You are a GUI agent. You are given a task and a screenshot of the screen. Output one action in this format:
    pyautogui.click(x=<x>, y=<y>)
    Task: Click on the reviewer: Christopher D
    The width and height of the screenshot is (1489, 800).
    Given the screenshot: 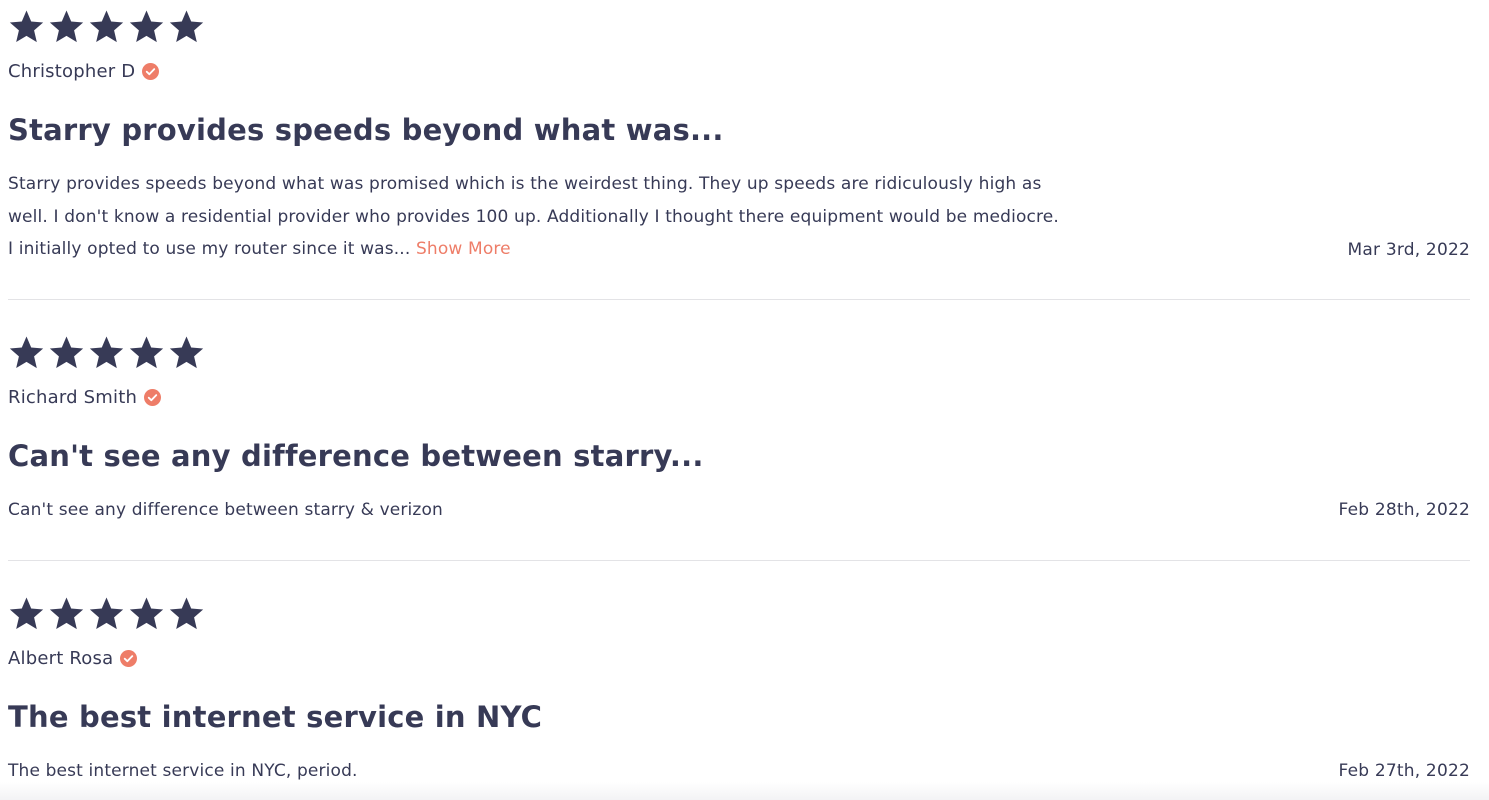 What is the action you would take?
    pyautogui.click(x=84, y=71)
    